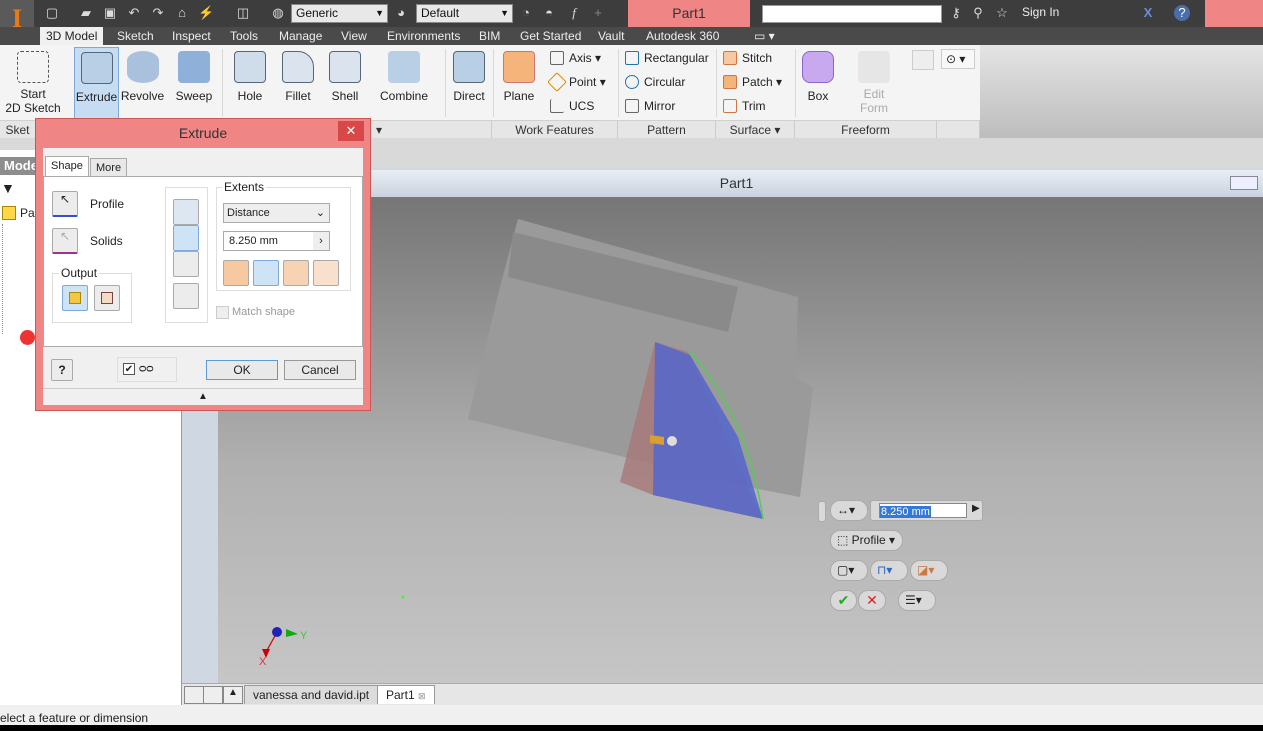 This screenshot has width=1263, height=731. Describe the element at coordinates (96, 83) in the screenshot. I see `extrude-button: Extrude` at that location.